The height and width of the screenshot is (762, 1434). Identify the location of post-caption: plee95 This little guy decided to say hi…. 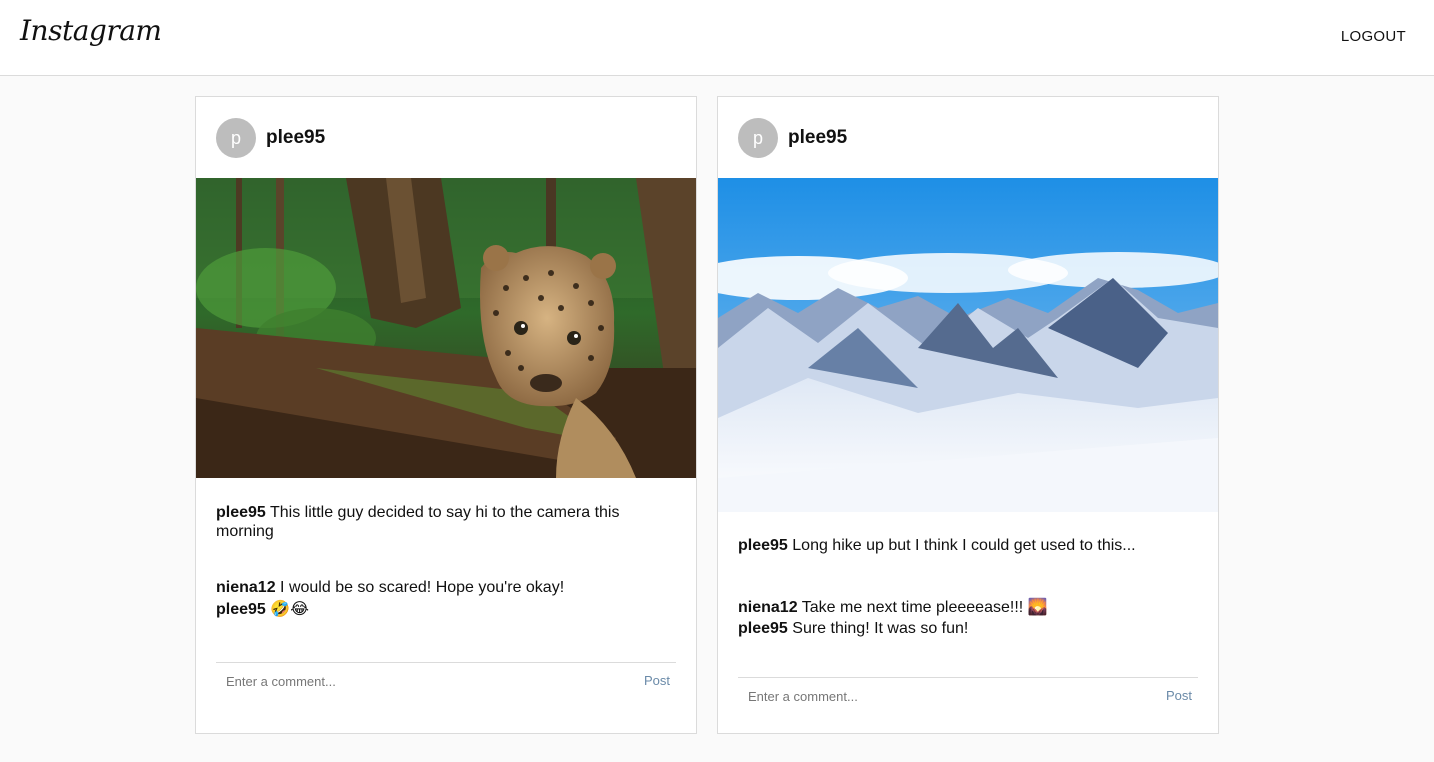
(446, 522).